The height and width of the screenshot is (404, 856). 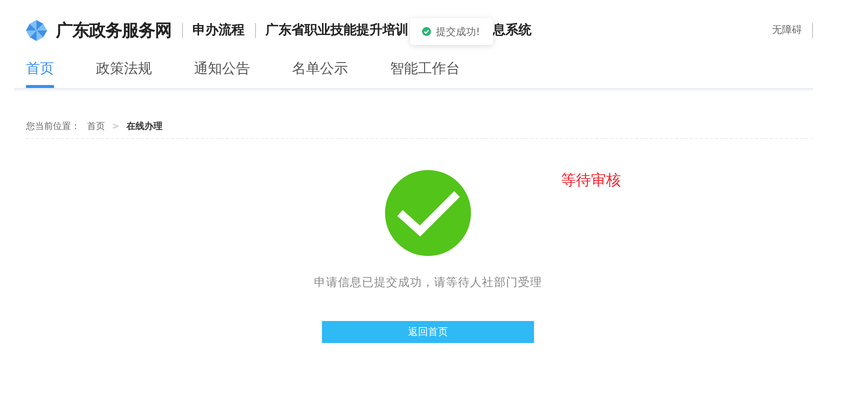 What do you see at coordinates (36, 30) in the screenshot?
I see `pinwheel-logo-icon` at bounding box center [36, 30].